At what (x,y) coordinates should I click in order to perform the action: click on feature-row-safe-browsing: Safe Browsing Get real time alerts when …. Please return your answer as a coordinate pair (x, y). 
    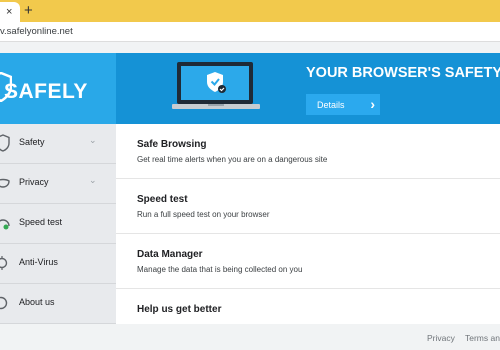
    Looking at the image, I should click on (308, 151).